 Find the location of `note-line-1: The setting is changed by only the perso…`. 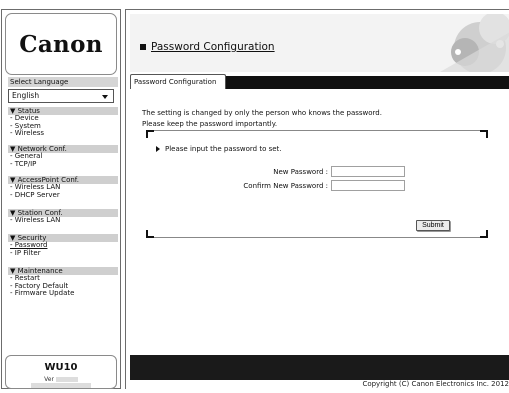

note-line-1: The setting is changed by only the perso… is located at coordinates (262, 113).